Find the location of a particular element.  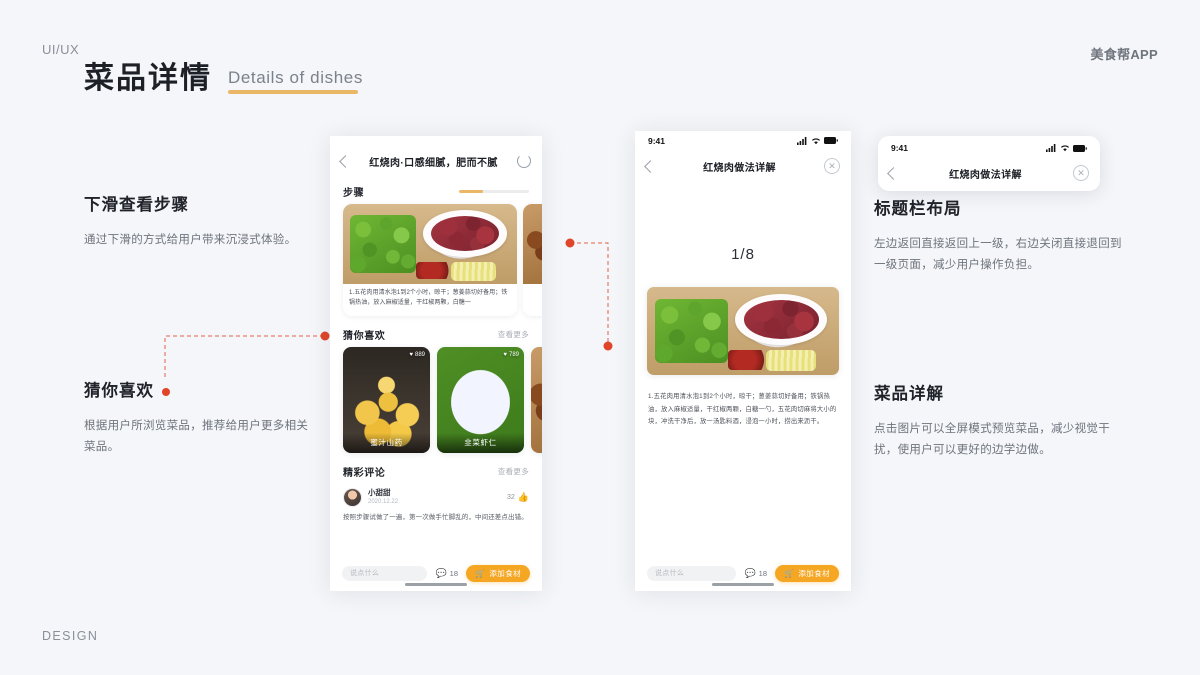

phone1-step-card-next is located at coordinates (532, 260).